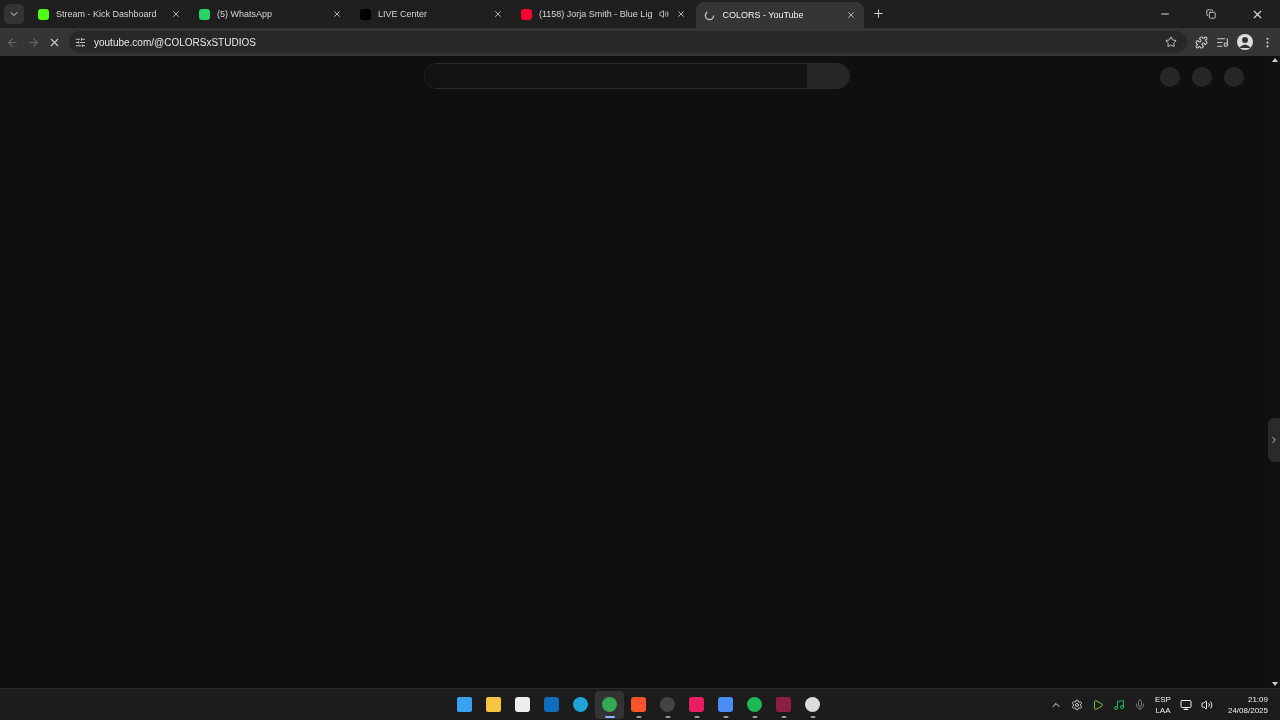 The width and height of the screenshot is (1280, 720). What do you see at coordinates (1274, 440) in the screenshot?
I see `side-panel-handle` at bounding box center [1274, 440].